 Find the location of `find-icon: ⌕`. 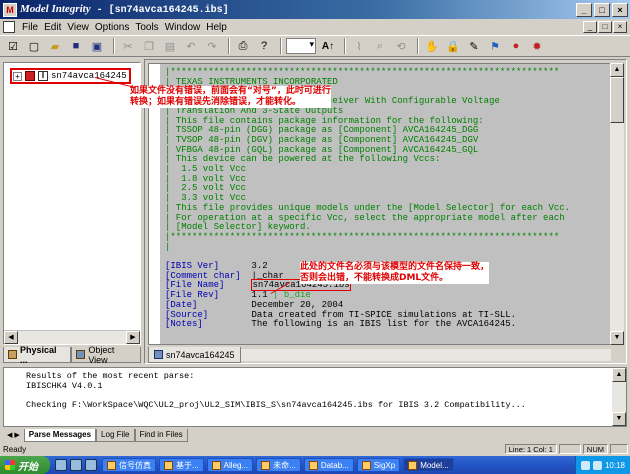

find-icon: ⌕ is located at coordinates (380, 46).